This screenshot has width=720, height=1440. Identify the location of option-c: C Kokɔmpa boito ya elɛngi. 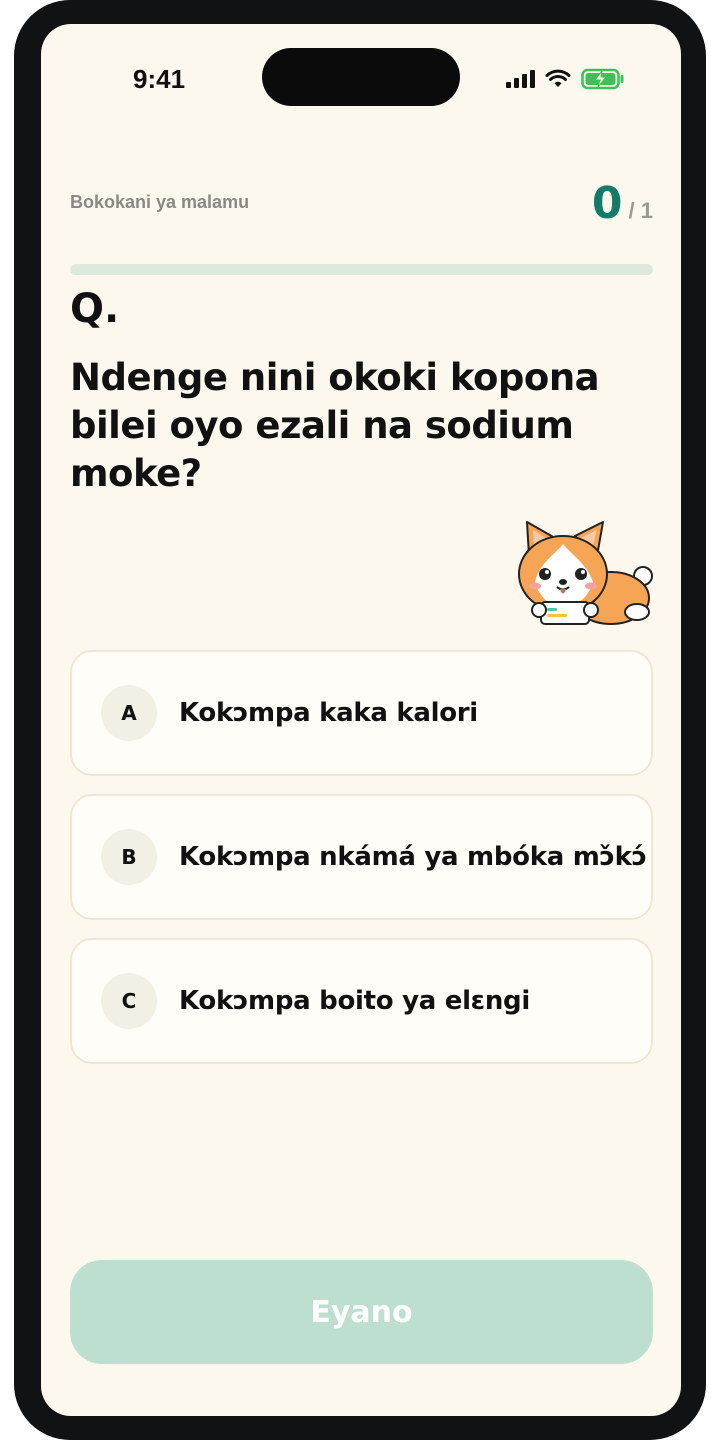
(361, 1001).